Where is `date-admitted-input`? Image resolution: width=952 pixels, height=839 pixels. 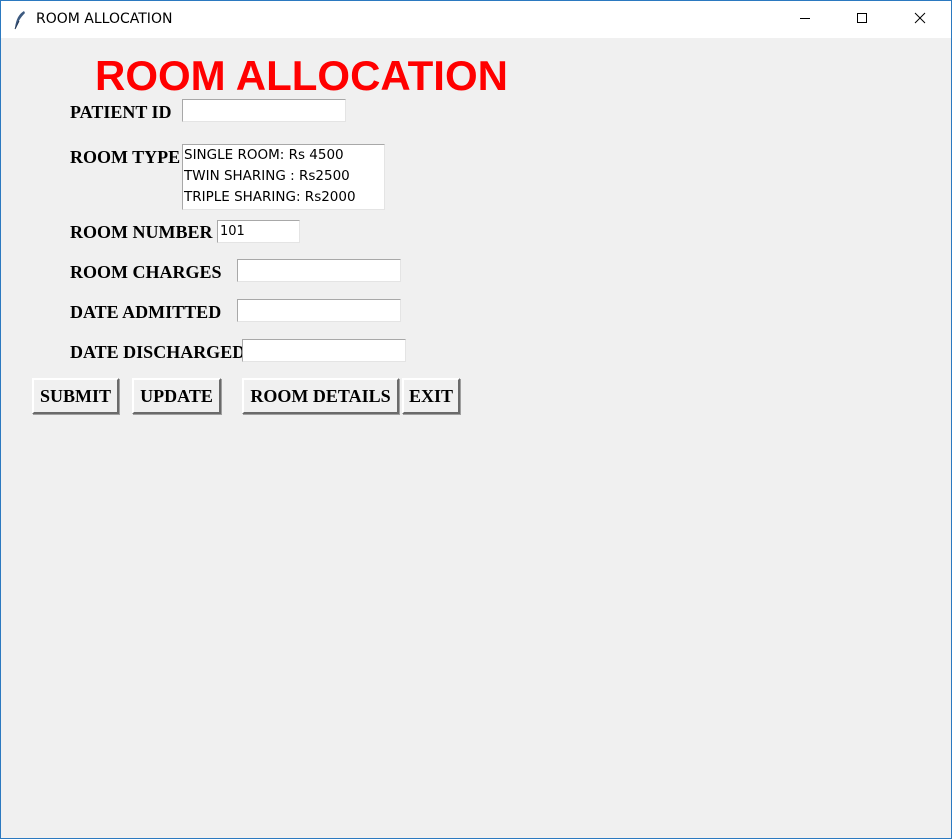
date-admitted-input is located at coordinates (319, 310).